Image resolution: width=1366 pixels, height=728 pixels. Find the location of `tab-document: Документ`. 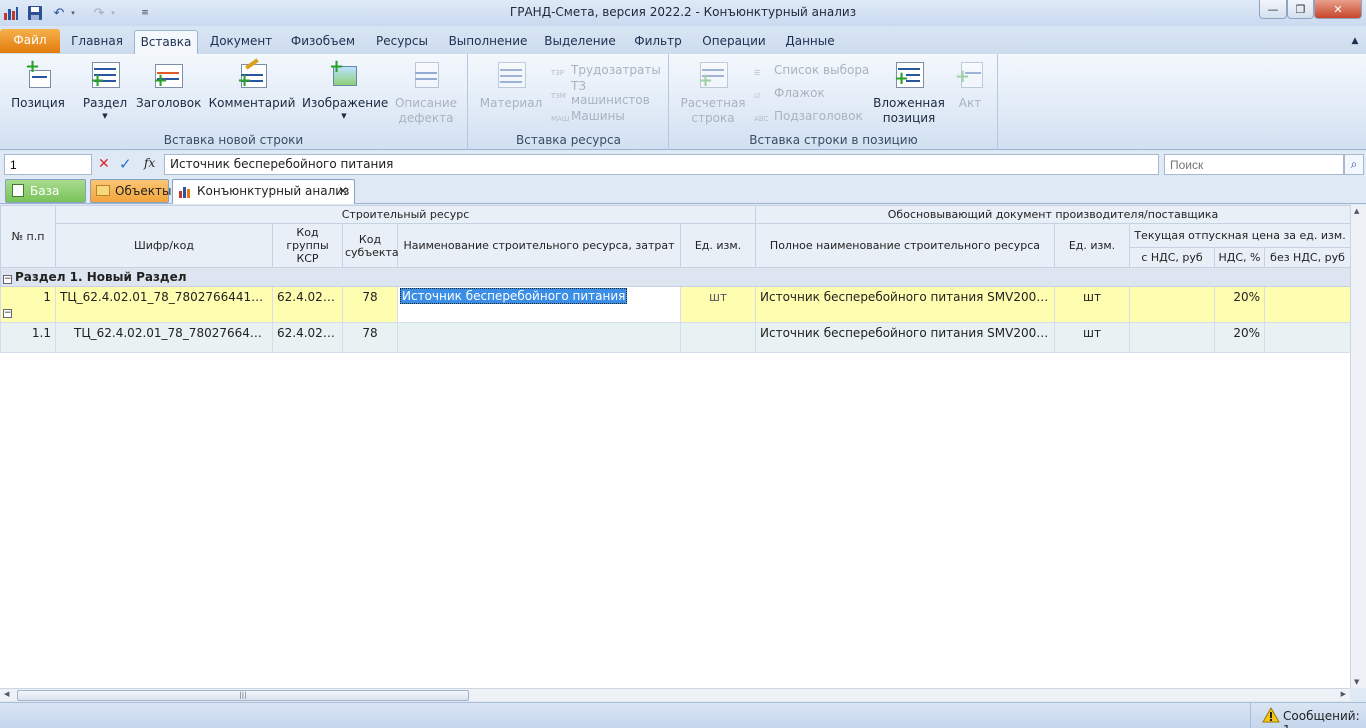

tab-document: Документ is located at coordinates (241, 42).